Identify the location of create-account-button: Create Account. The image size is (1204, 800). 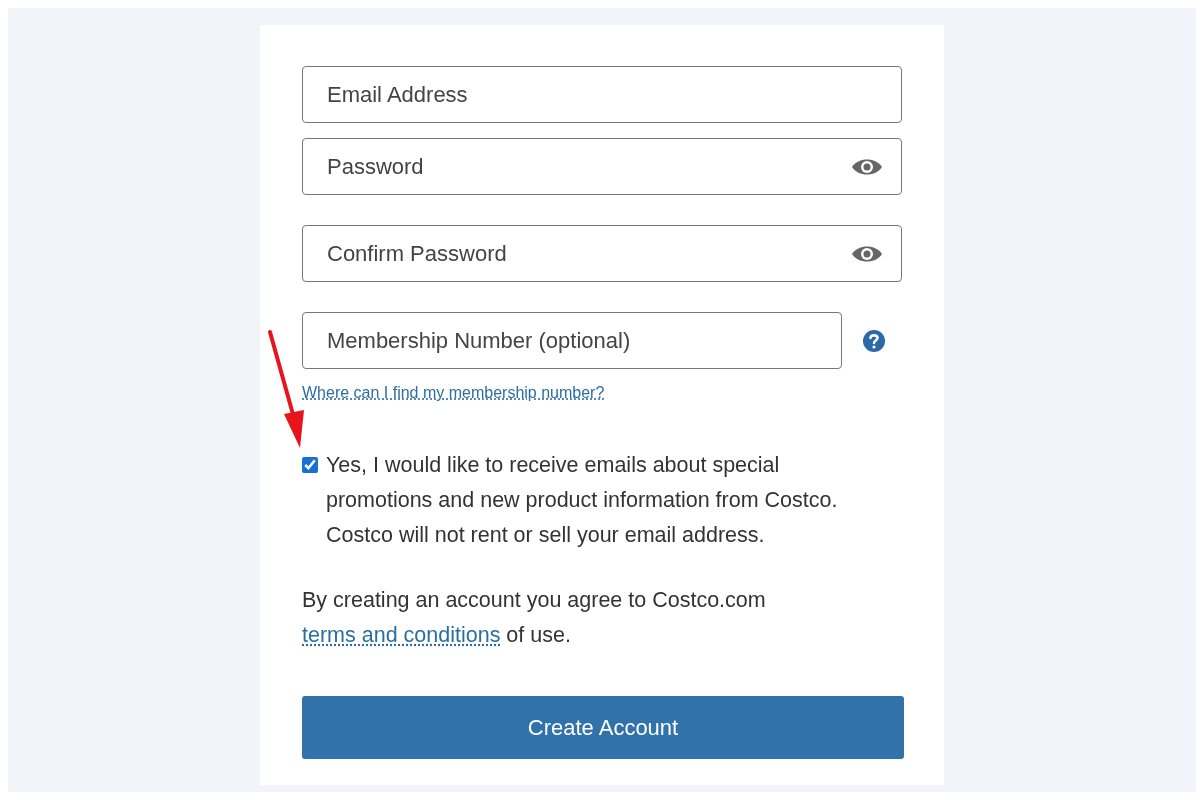
(603, 727).